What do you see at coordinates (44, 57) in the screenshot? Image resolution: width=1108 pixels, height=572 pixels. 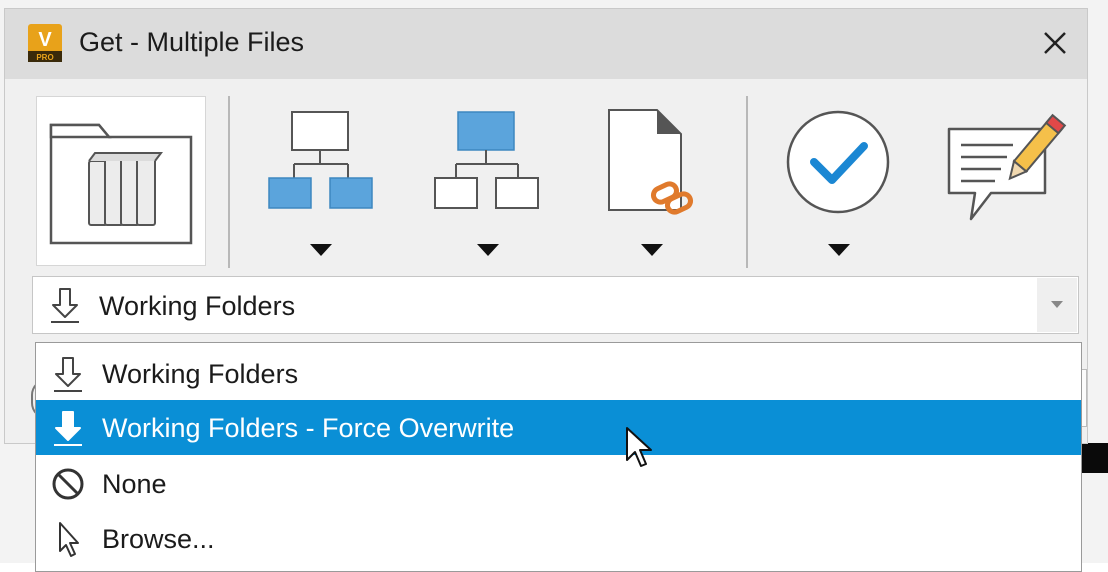 I see `app-logo-subtext: PRO` at bounding box center [44, 57].